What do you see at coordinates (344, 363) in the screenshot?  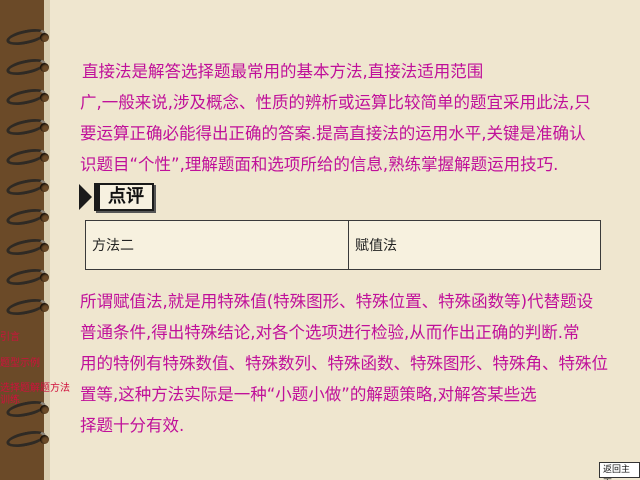 I see `text-line: 用的特例有特殊数值、特殊数列、特殊函数、特殊图形、特殊角、特殊位` at bounding box center [344, 363].